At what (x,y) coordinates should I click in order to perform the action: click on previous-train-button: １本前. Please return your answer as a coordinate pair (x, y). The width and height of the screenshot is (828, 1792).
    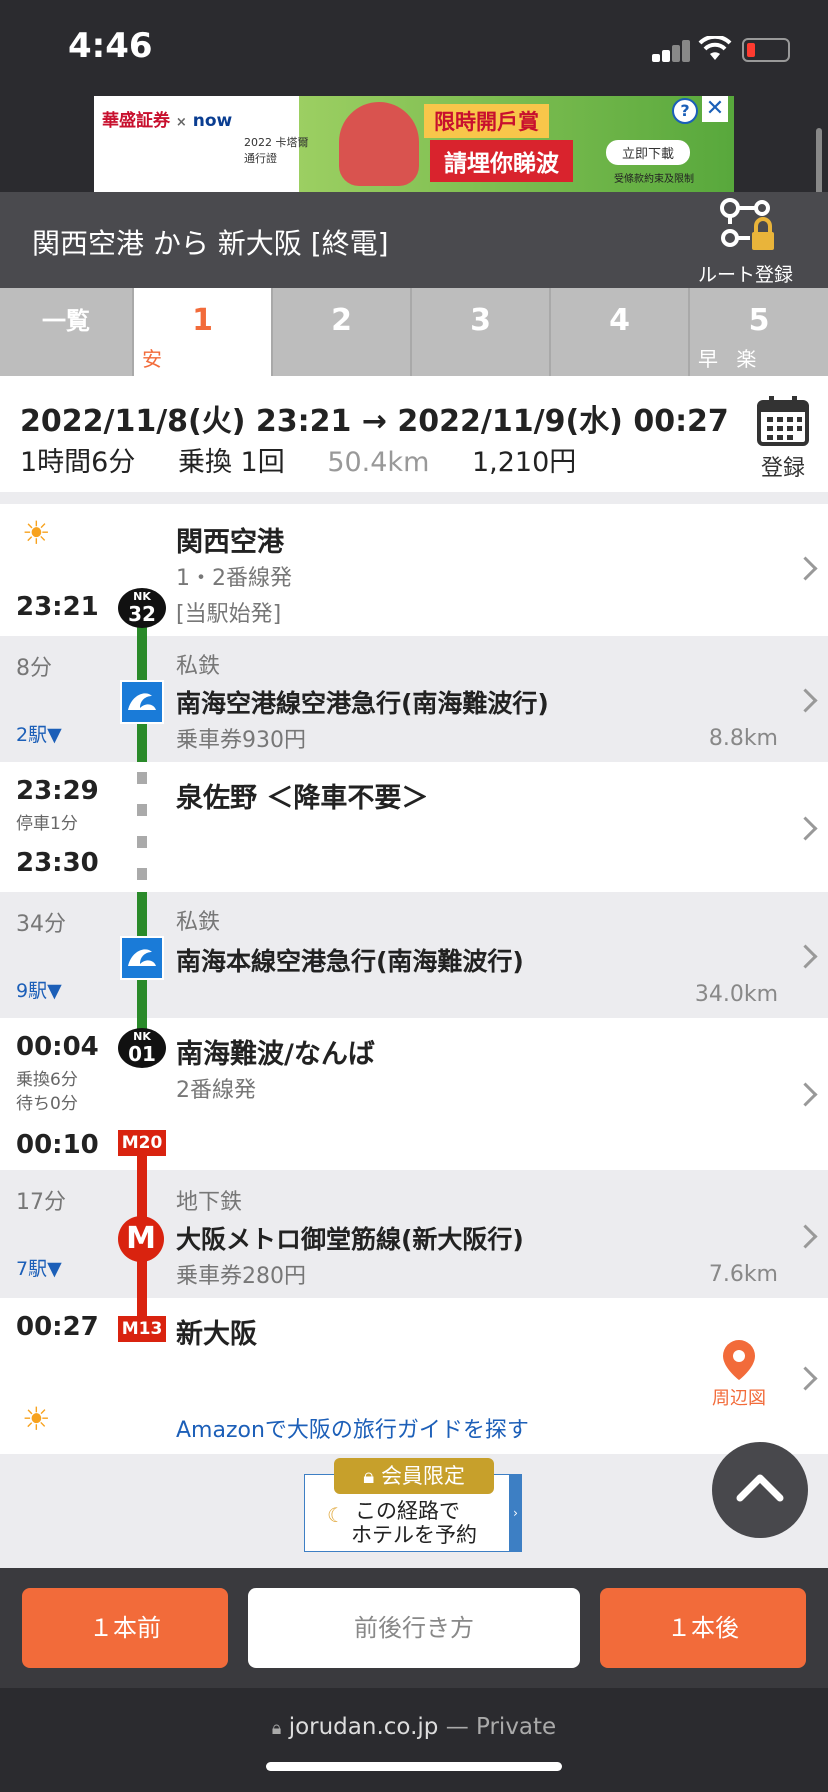
    Looking at the image, I should click on (125, 1628).